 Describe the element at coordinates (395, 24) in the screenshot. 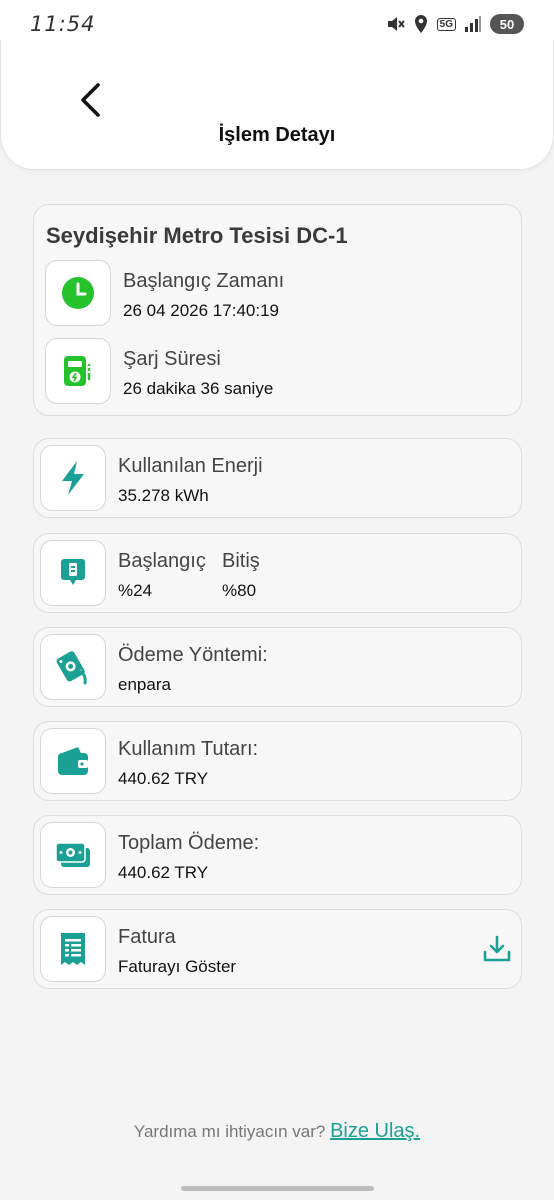

I see `mute-icon` at that location.